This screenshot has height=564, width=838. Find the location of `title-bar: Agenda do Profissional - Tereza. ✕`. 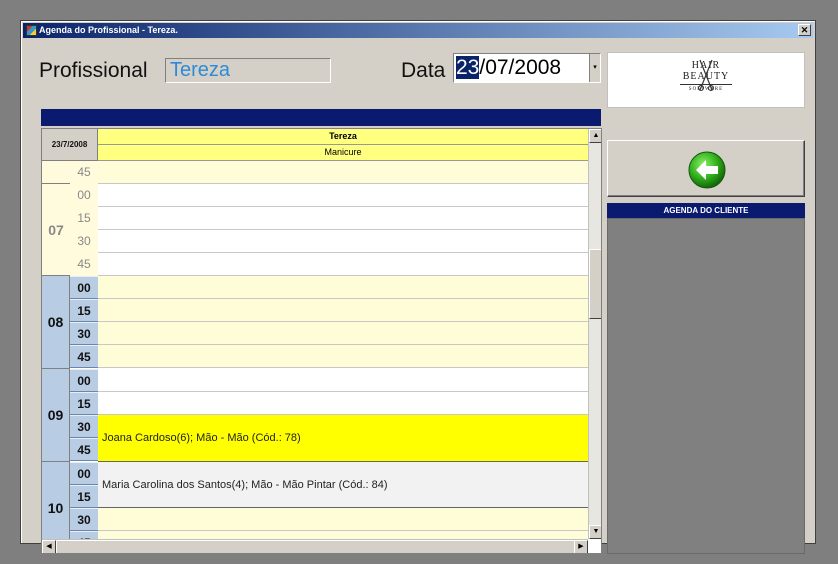

title-bar: Agenda do Profissional - Tereza. ✕ is located at coordinates (418, 30).